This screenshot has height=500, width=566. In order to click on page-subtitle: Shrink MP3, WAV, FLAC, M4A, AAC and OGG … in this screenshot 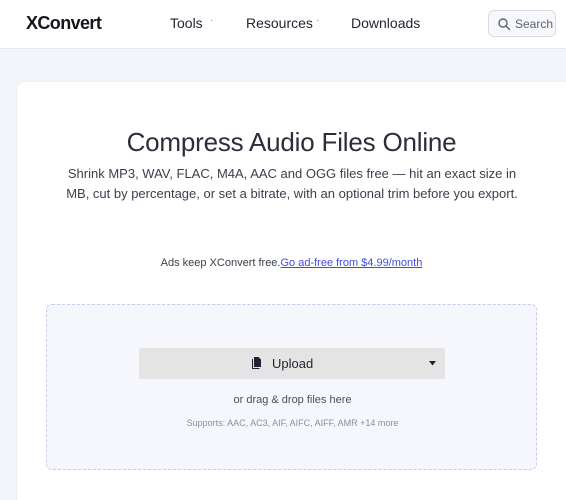, I will do `click(292, 183)`.